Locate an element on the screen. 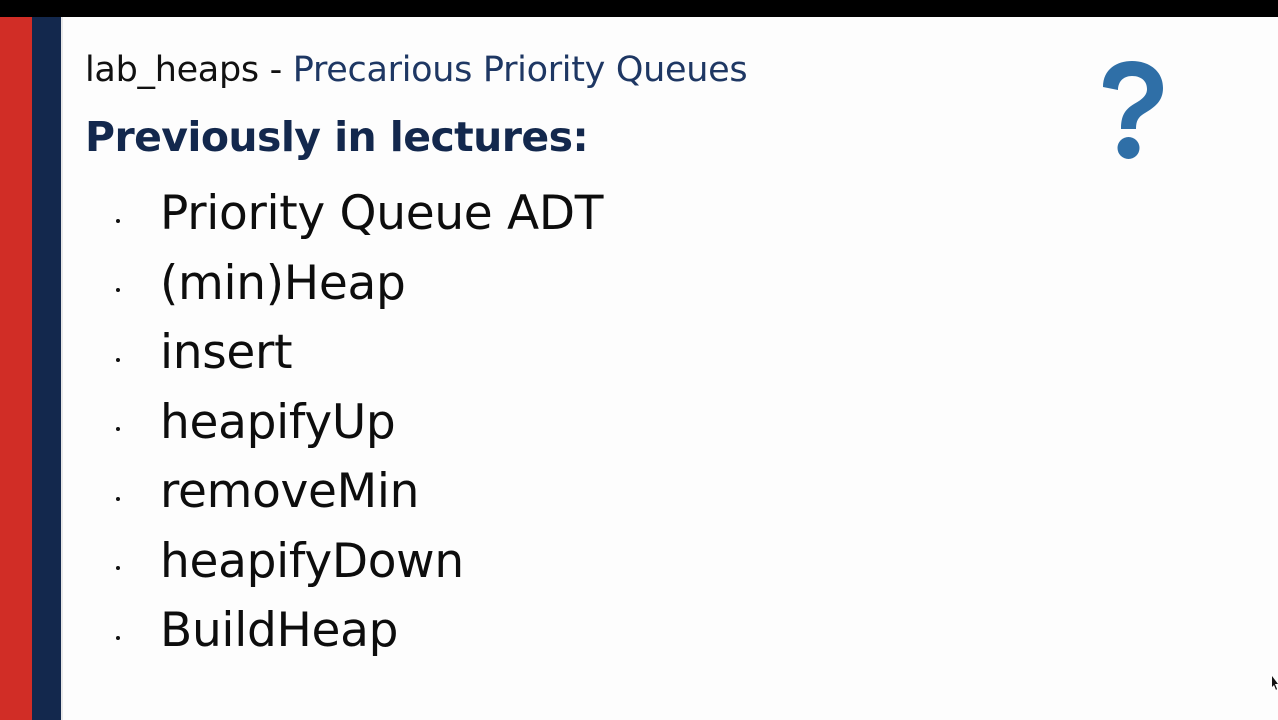 The width and height of the screenshot is (1278, 720). title-name: Precarious Priority Queues is located at coordinates (520, 70).